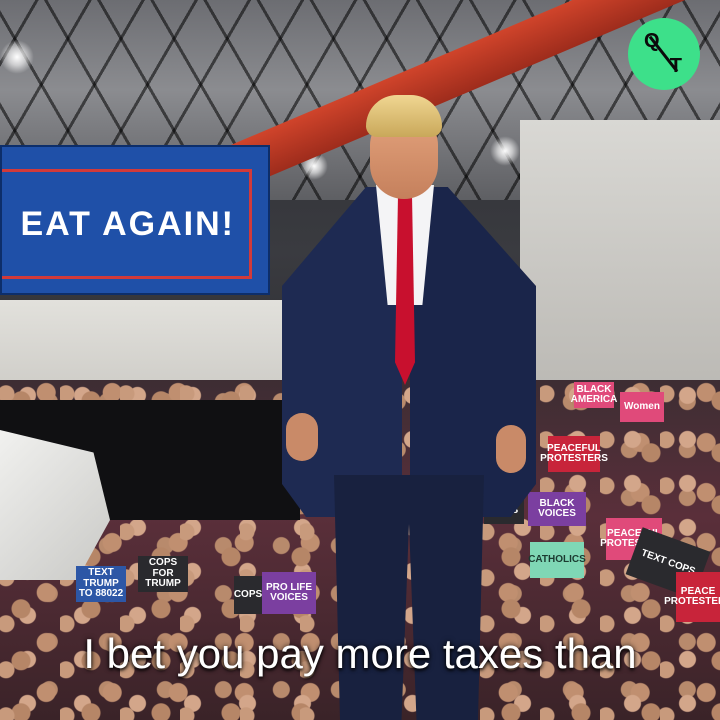 The height and width of the screenshot is (720, 720). Describe the element at coordinates (101, 584) in the screenshot. I see `crowd-sign: TEXT TRUMP TO 88022` at that location.